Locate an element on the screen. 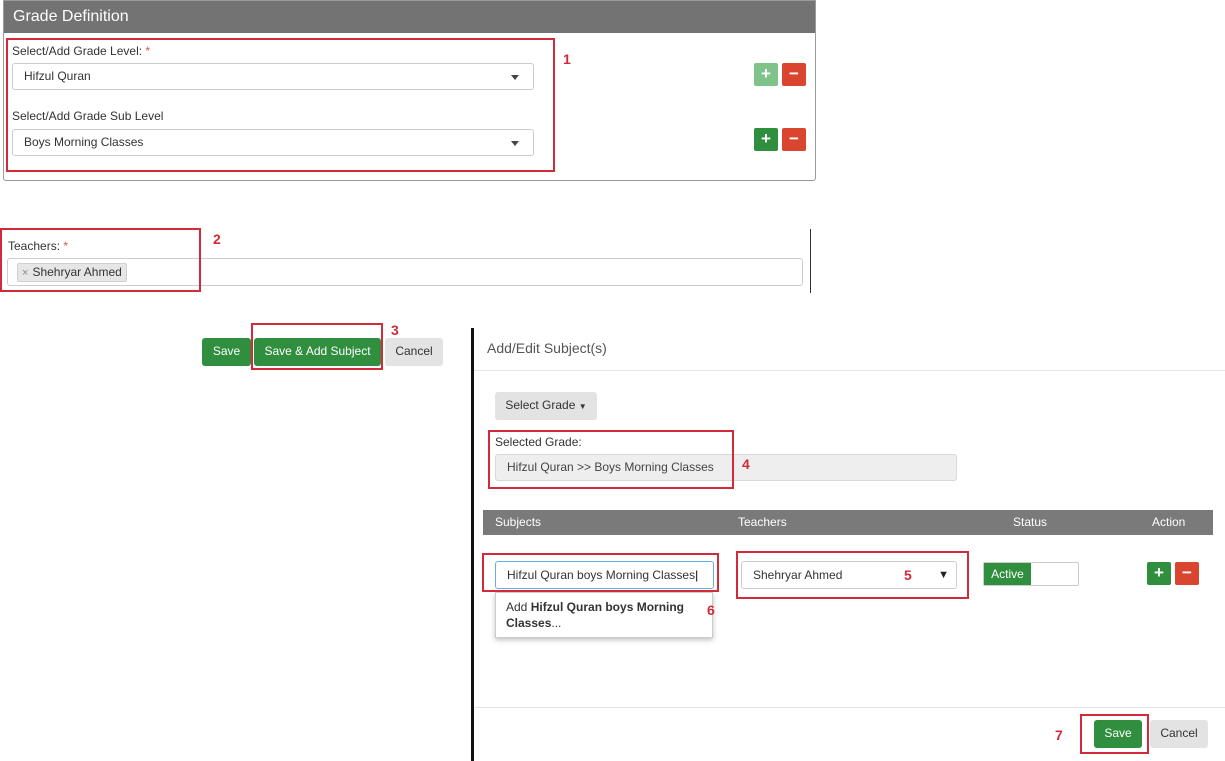  header-status: Status is located at coordinates (1030, 522).